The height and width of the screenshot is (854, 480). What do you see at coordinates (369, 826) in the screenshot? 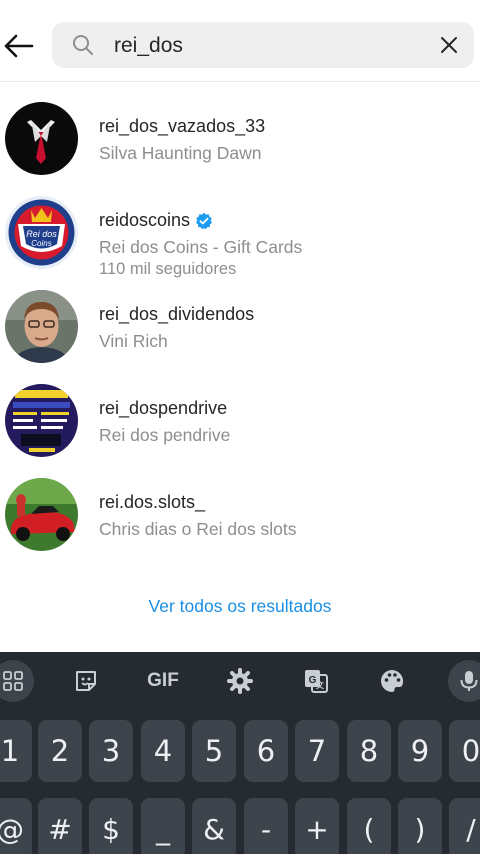
I see `key-open-paren: (` at bounding box center [369, 826].